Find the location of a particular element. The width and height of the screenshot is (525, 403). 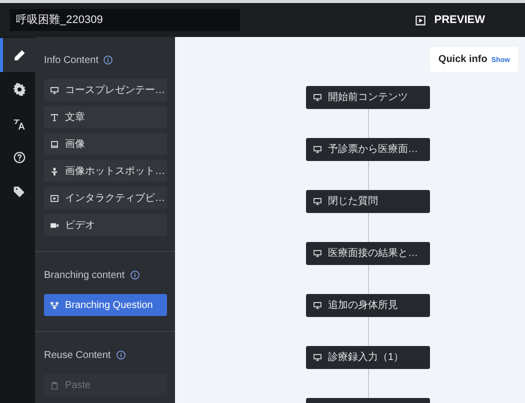

quick-info-title: Quick info is located at coordinates (463, 60).